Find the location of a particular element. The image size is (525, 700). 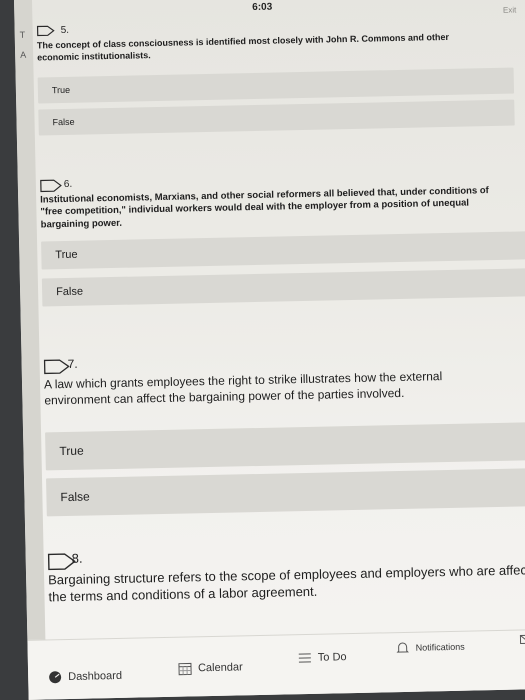

calendar-icon is located at coordinates (185, 668).